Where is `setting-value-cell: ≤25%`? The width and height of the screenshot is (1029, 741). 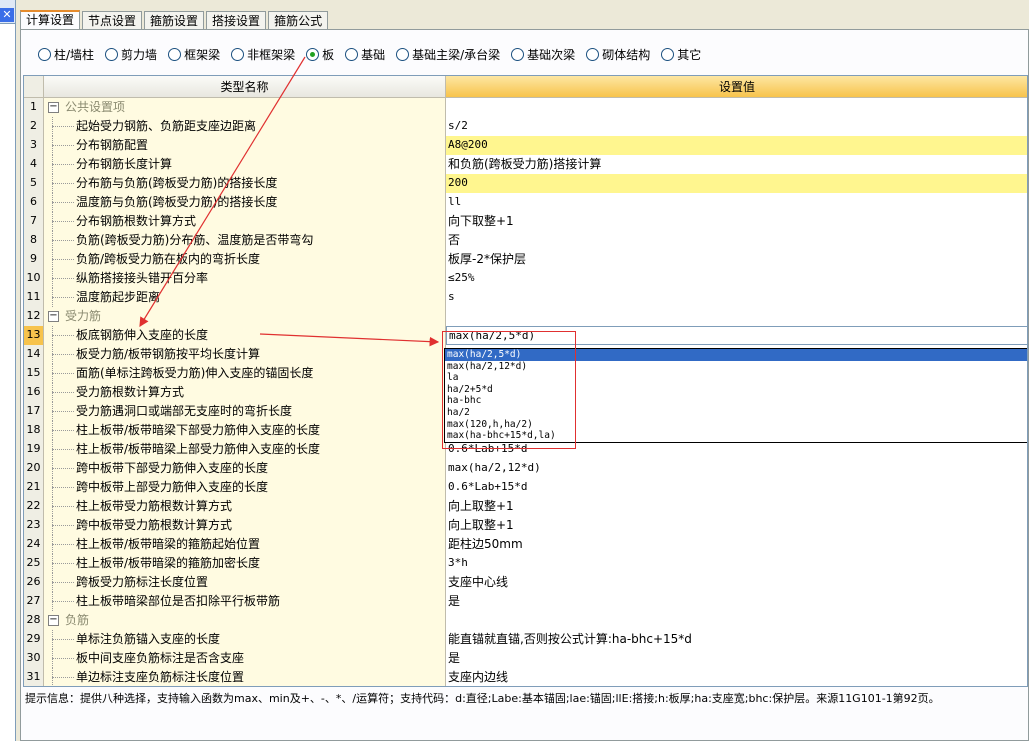 setting-value-cell: ≤25% is located at coordinates (736, 278).